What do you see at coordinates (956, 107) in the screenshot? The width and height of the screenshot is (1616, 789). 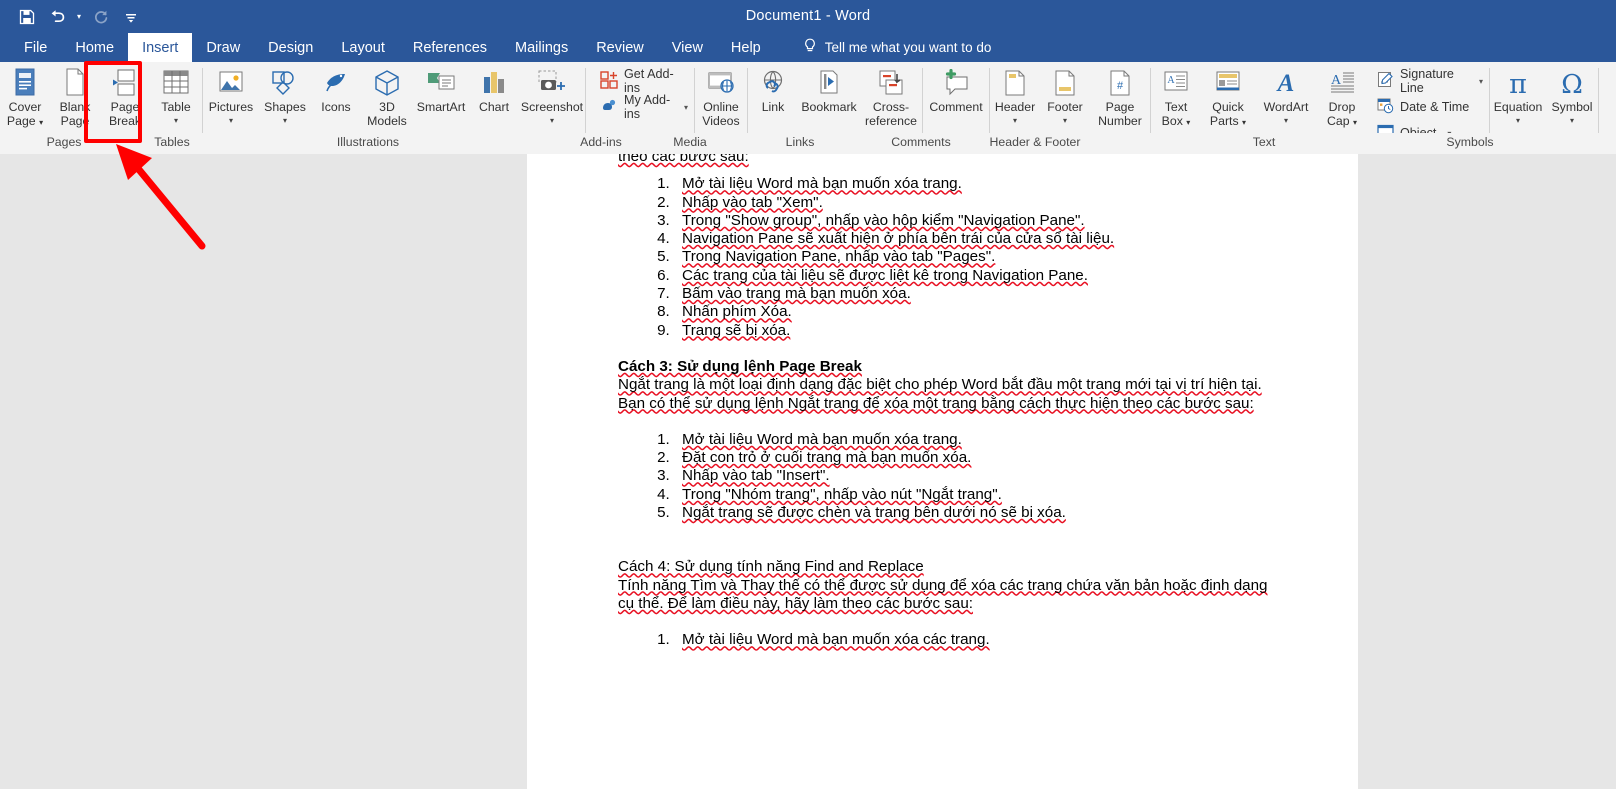 I see `comment-label: Comment` at bounding box center [956, 107].